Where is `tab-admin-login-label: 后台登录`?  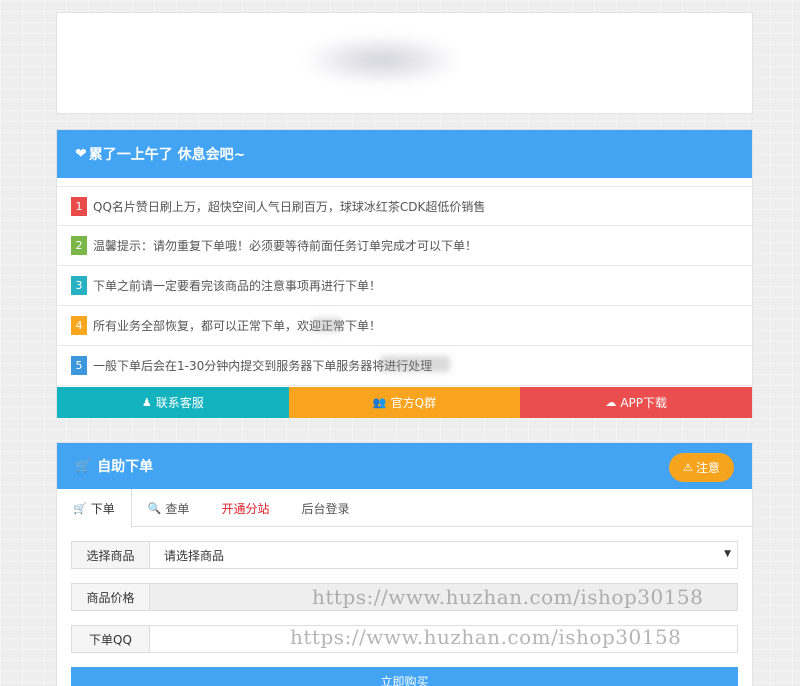 tab-admin-login-label: 后台登录 is located at coordinates (325, 508).